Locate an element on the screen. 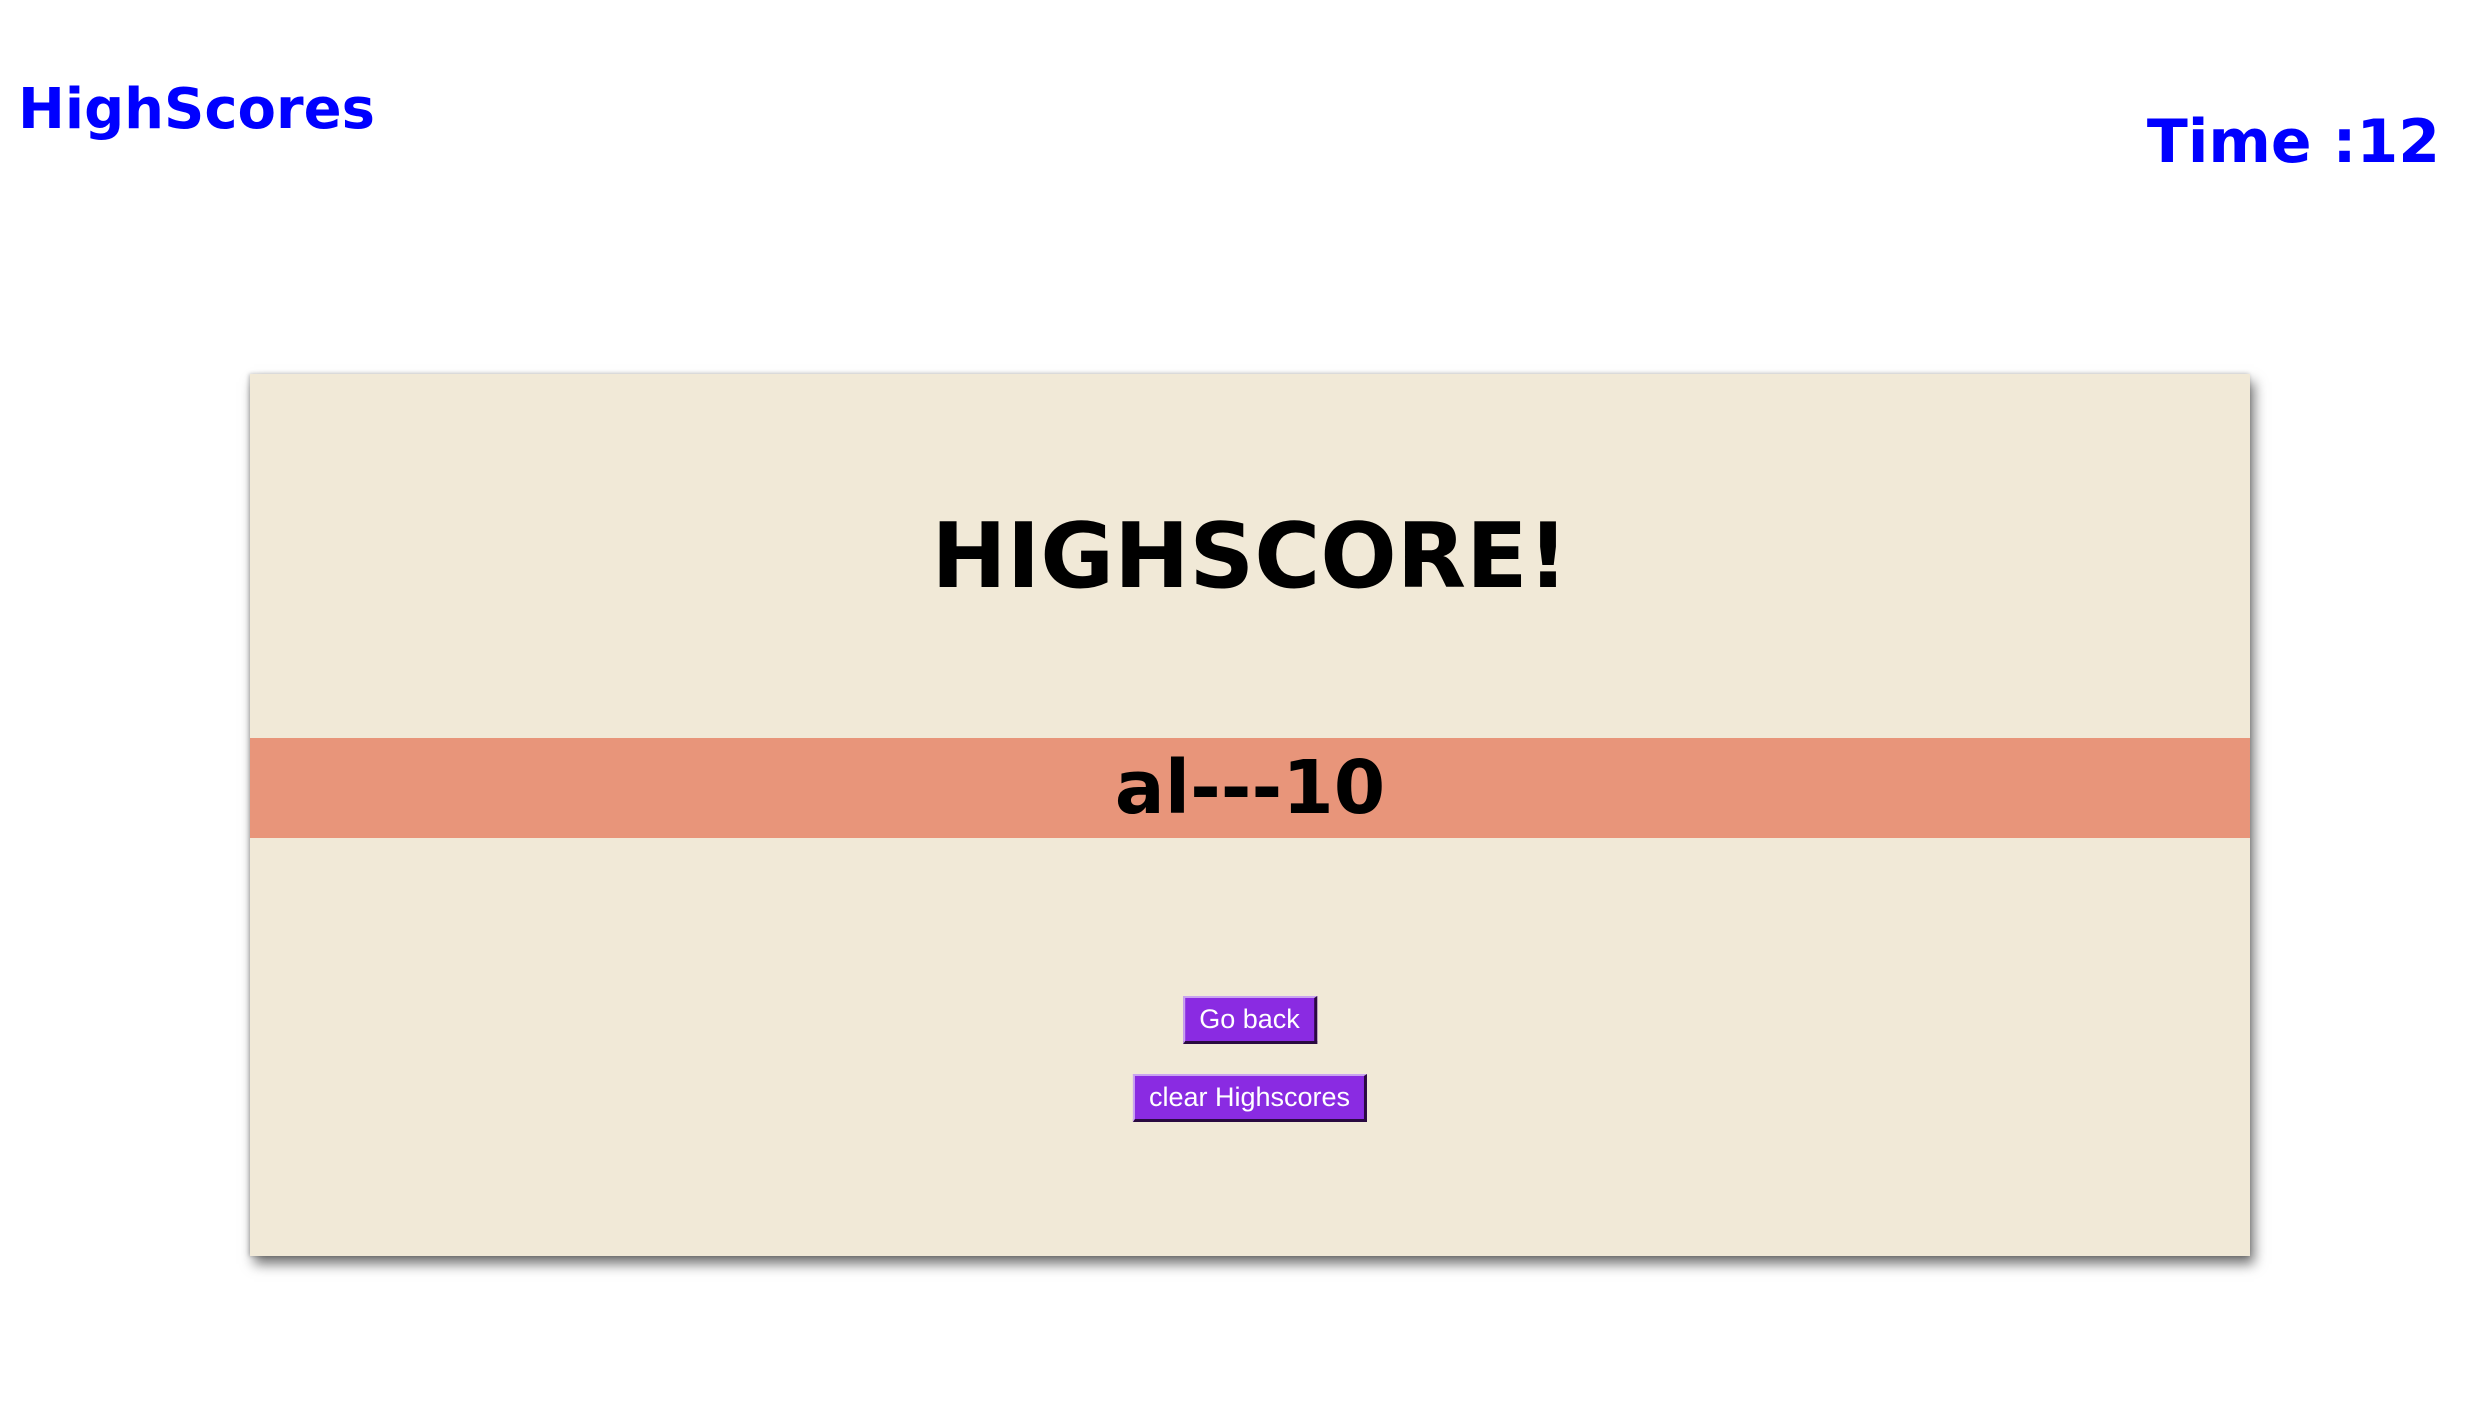 Image resolution: width=2490 pixels, height=1412 pixels. timer-label: Time : is located at coordinates (2251, 142).